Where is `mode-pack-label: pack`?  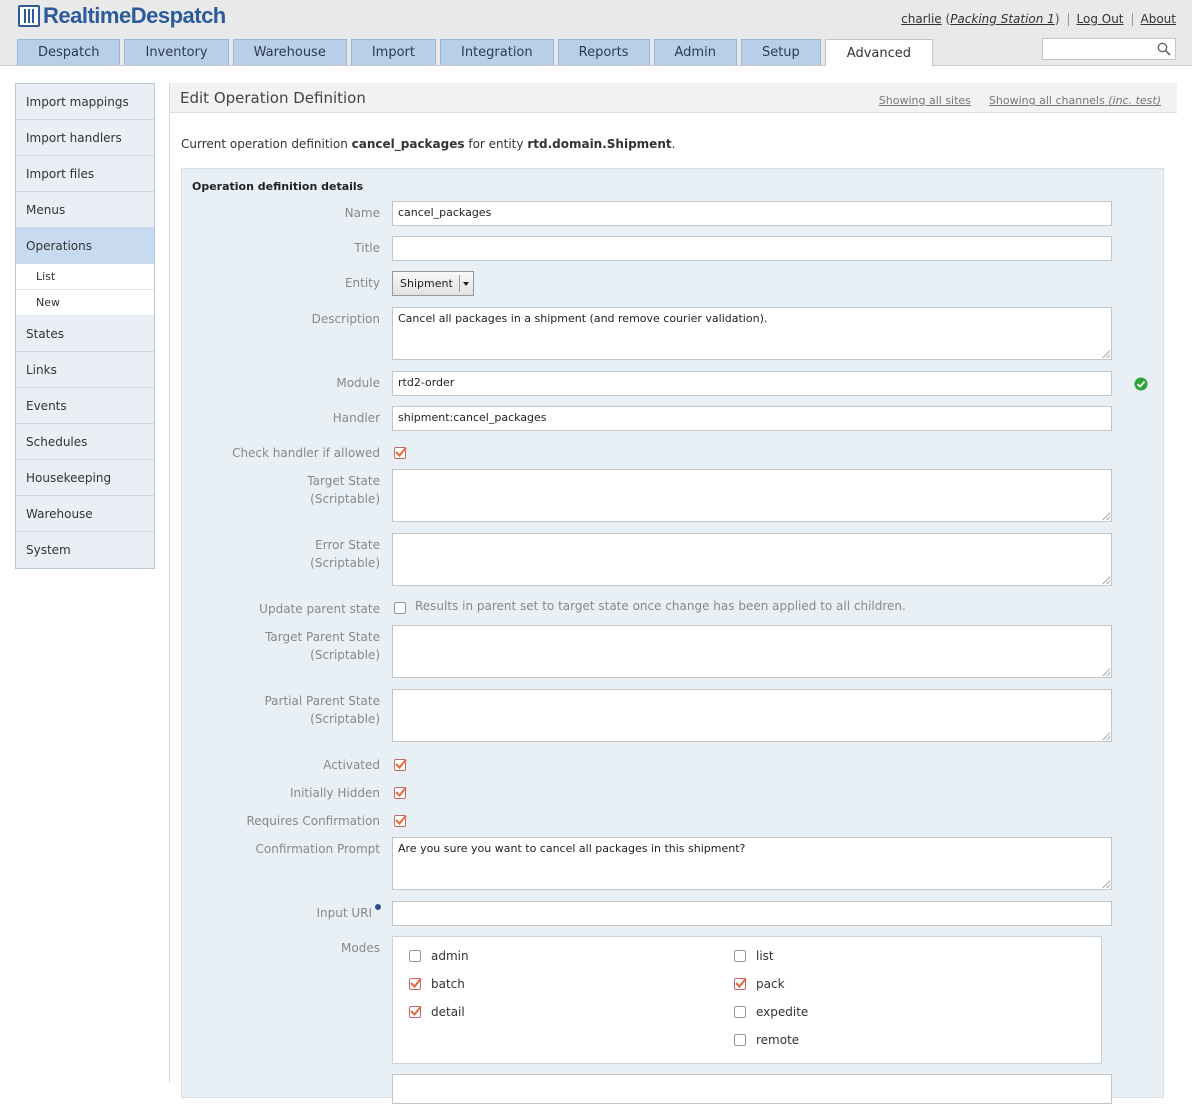 mode-pack-label: pack is located at coordinates (770, 984).